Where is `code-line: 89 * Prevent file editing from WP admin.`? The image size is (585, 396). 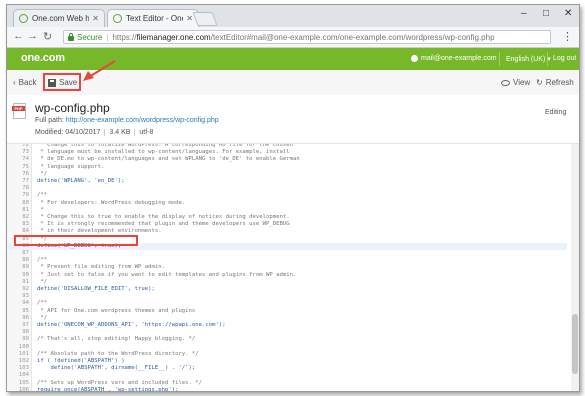
code-line: 89 * Prevent file editing from WP admin. is located at coordinates (287, 267).